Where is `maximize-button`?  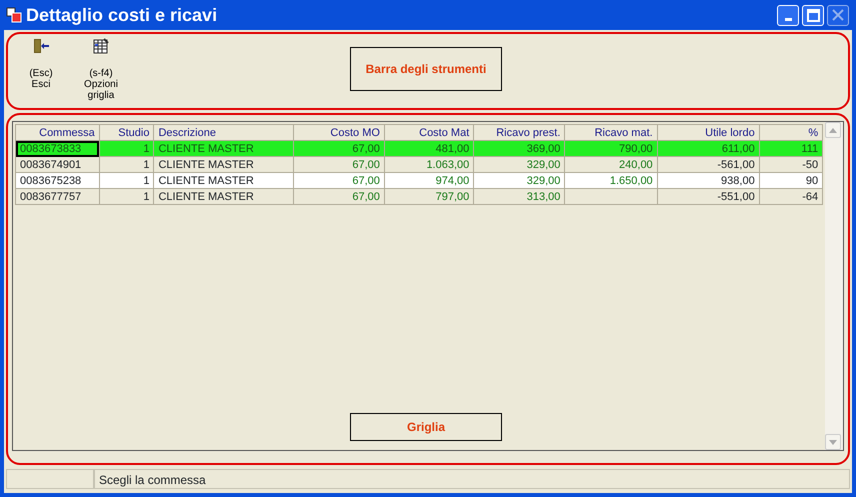
maximize-button is located at coordinates (813, 15).